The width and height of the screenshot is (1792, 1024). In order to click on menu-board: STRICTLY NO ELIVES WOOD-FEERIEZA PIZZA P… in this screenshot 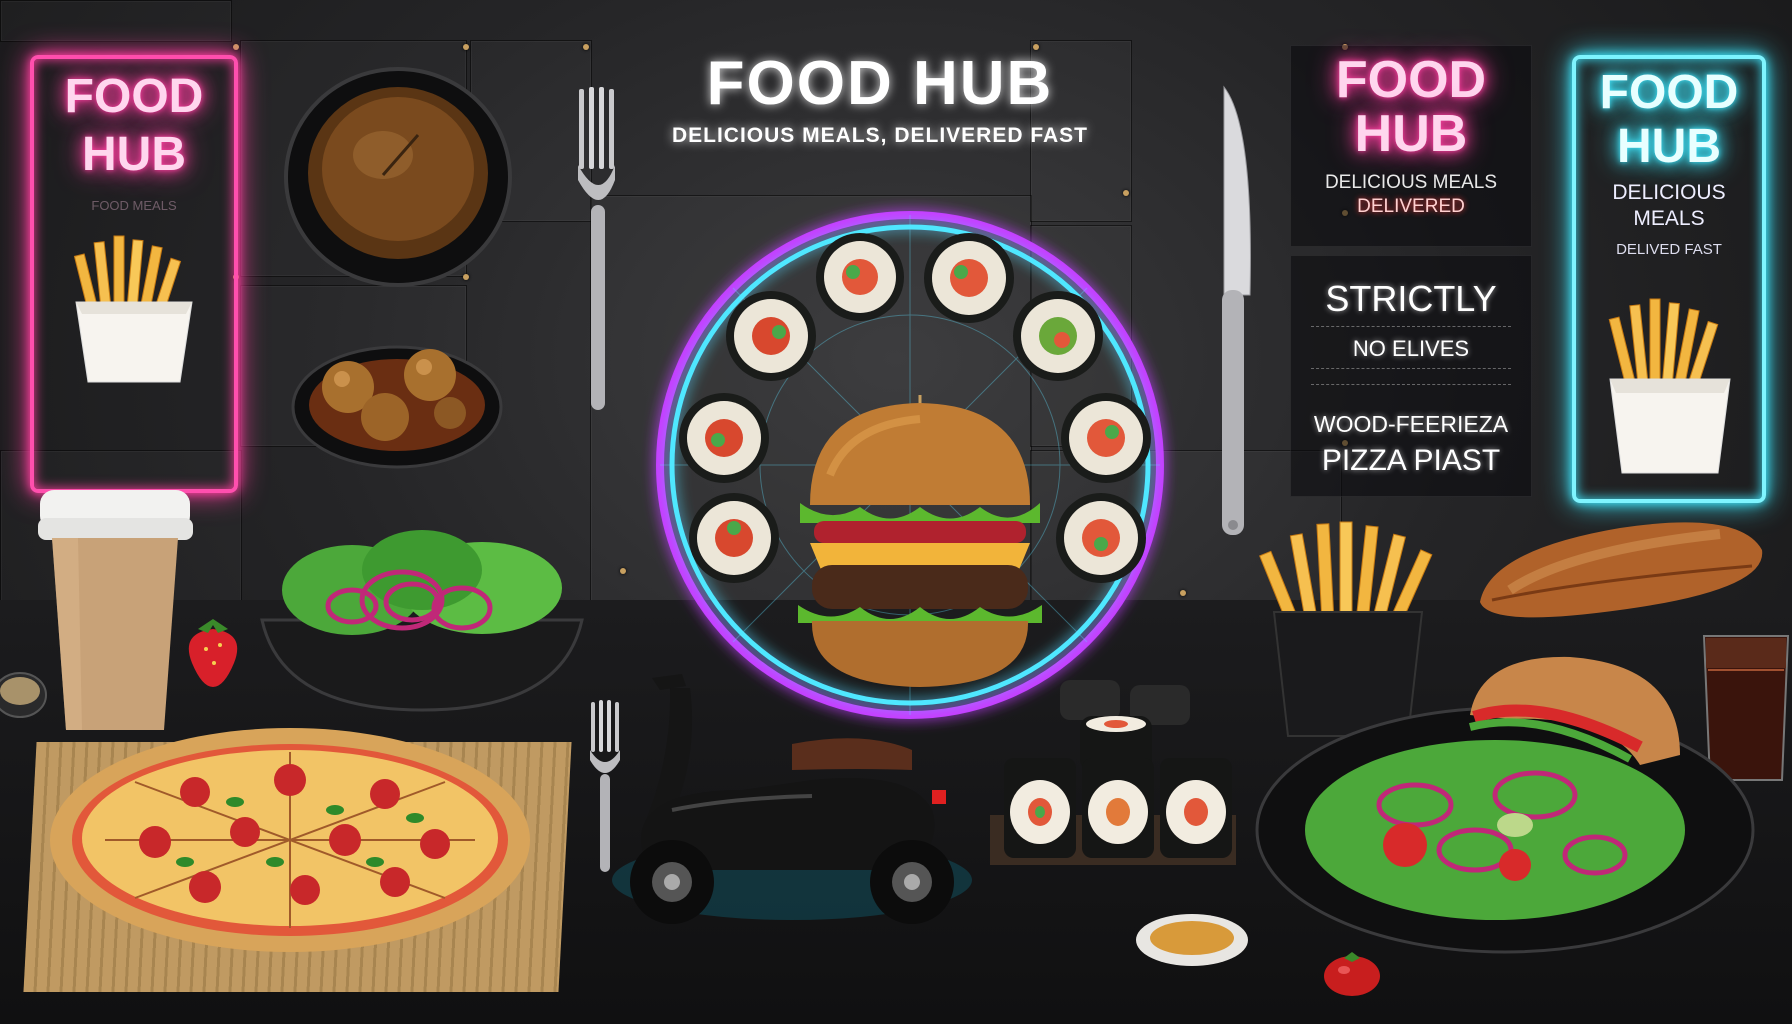, I will do `click(1411, 376)`.